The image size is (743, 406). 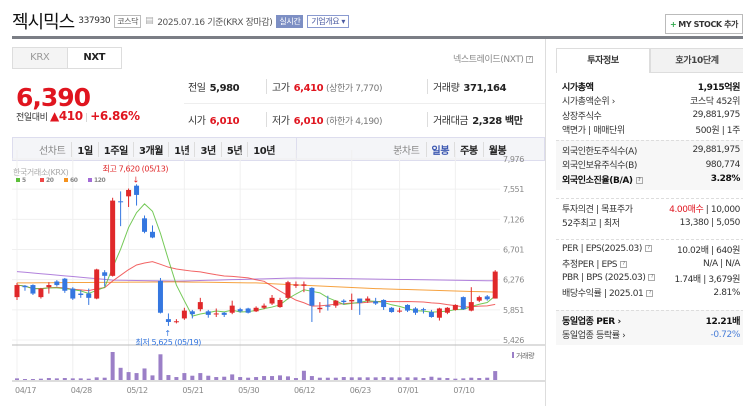 I want to click on invest-row: 액면가 | 매매단위 500원 | 1주, so click(x=651, y=130).